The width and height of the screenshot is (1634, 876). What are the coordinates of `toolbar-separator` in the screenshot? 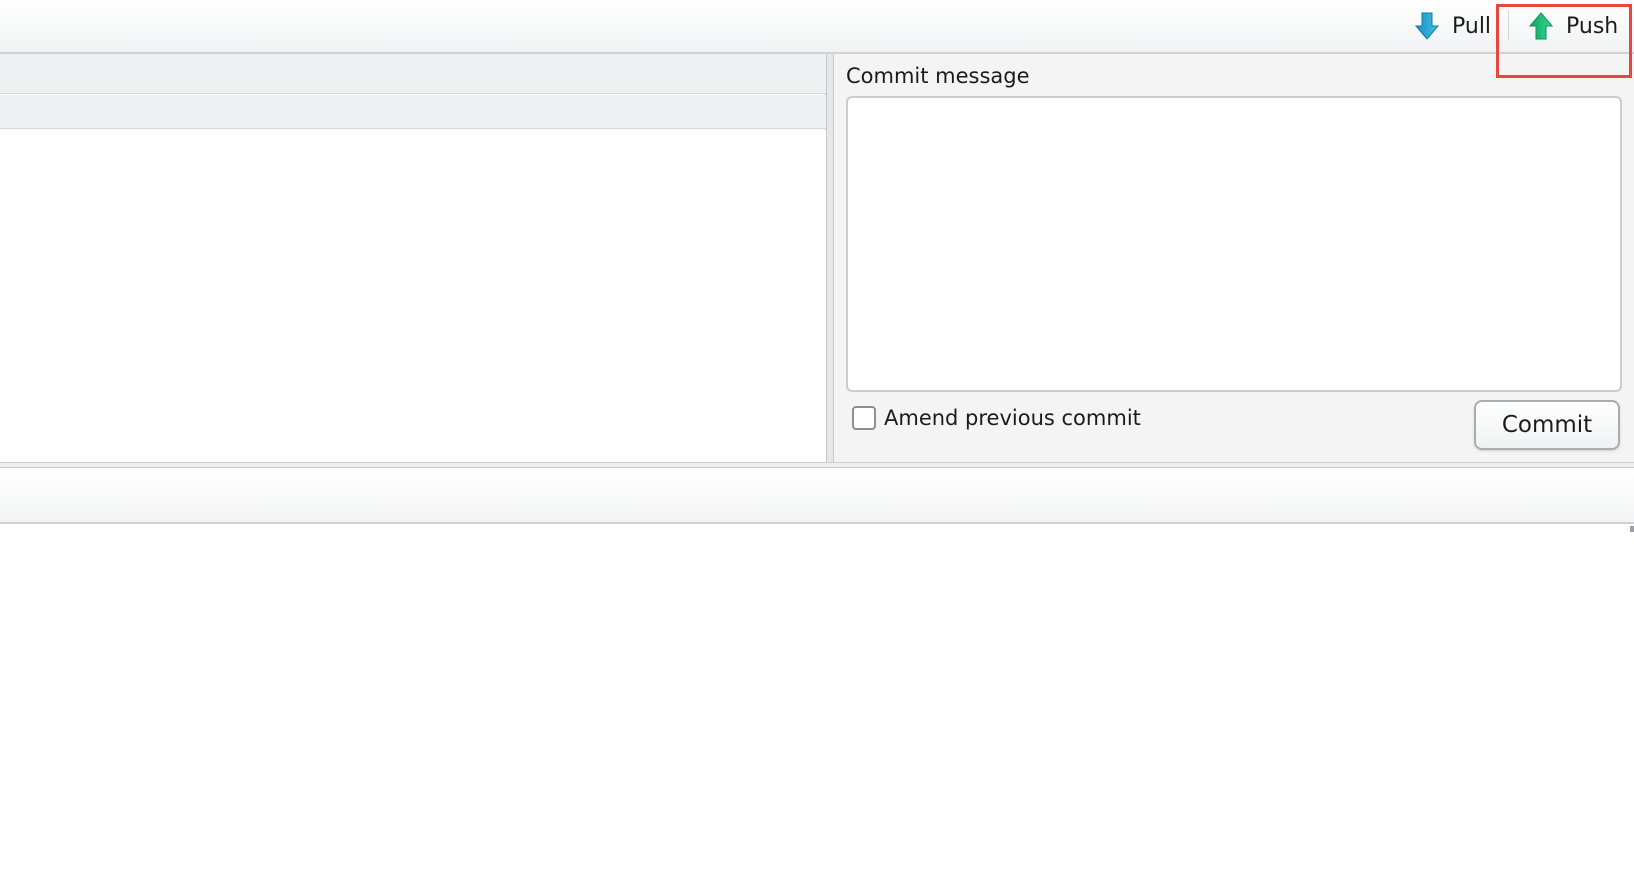 It's located at (1508, 25).